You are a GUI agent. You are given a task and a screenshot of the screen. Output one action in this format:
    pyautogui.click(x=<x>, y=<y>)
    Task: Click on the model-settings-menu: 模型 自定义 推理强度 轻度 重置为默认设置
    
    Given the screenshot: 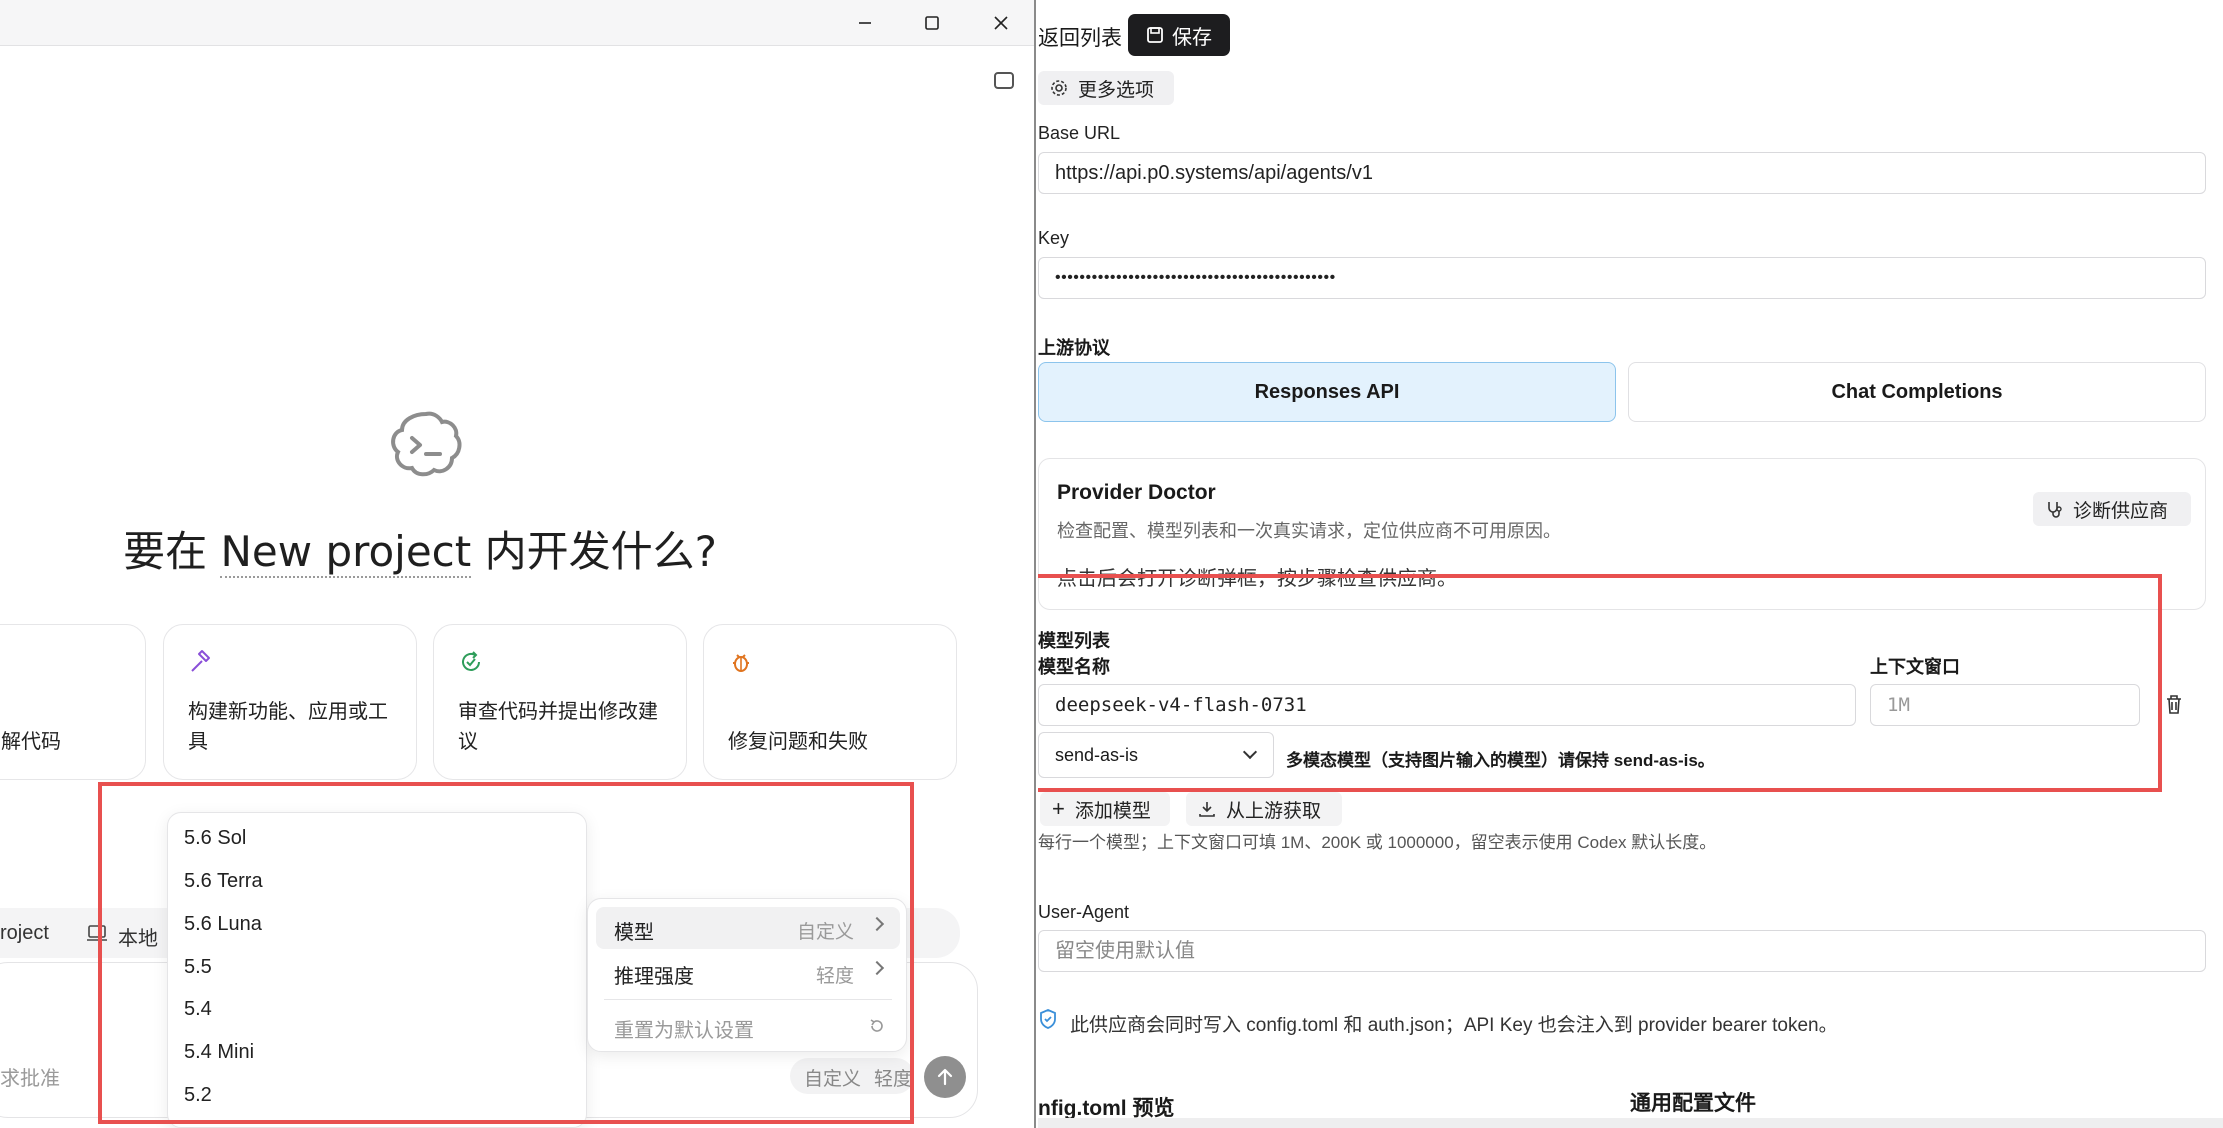 What is the action you would take?
    pyautogui.click(x=747, y=975)
    